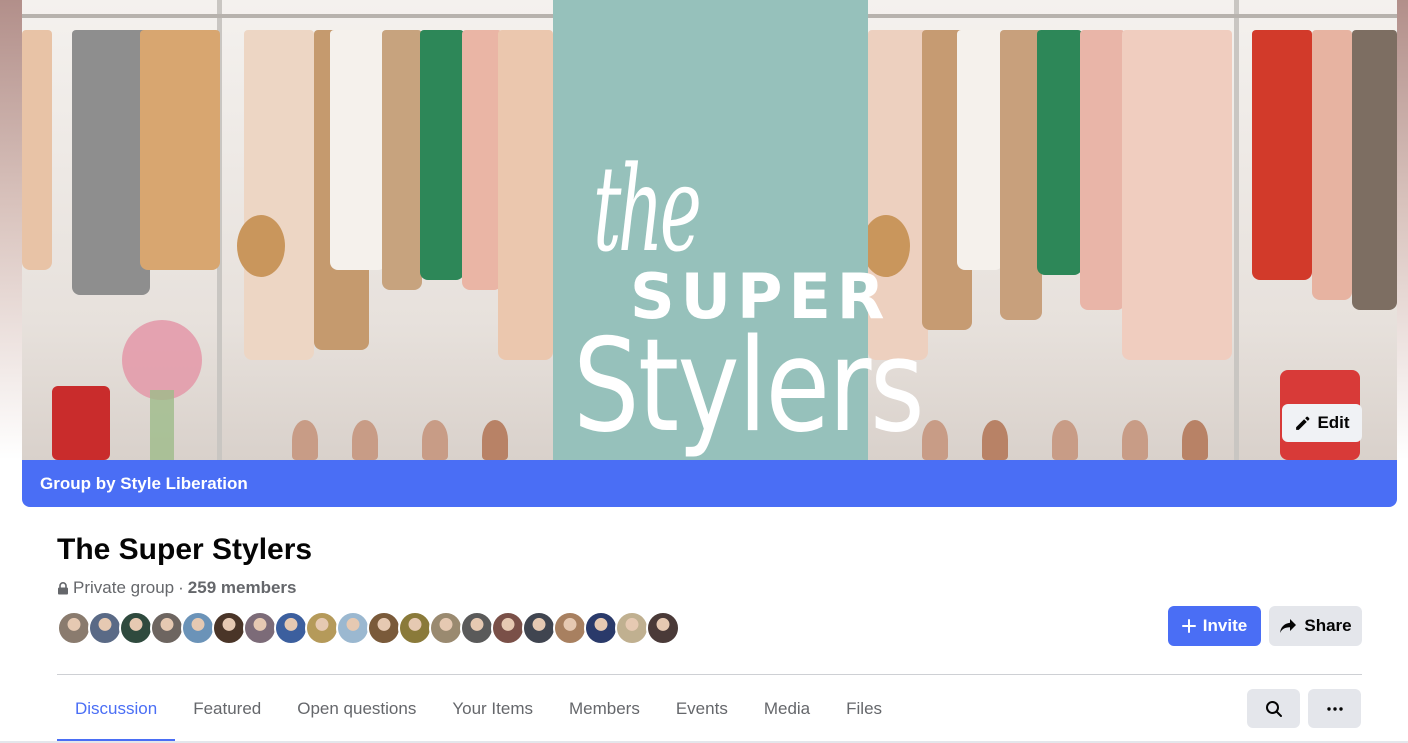 This screenshot has height=743, width=1408. Describe the element at coordinates (1333, 422) in the screenshot. I see `edit-label: Edit` at that location.